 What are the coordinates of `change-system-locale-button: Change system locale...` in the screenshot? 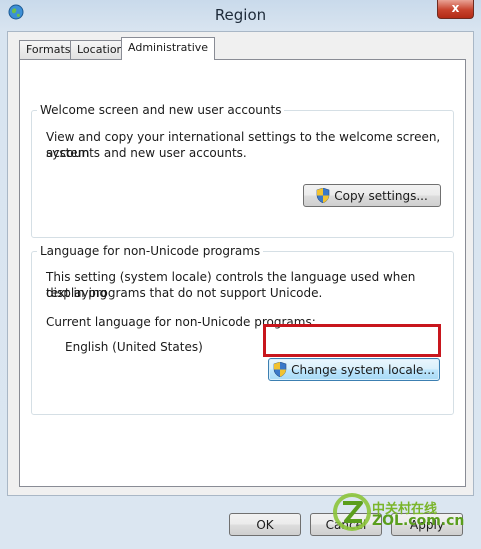 It's located at (354, 369).